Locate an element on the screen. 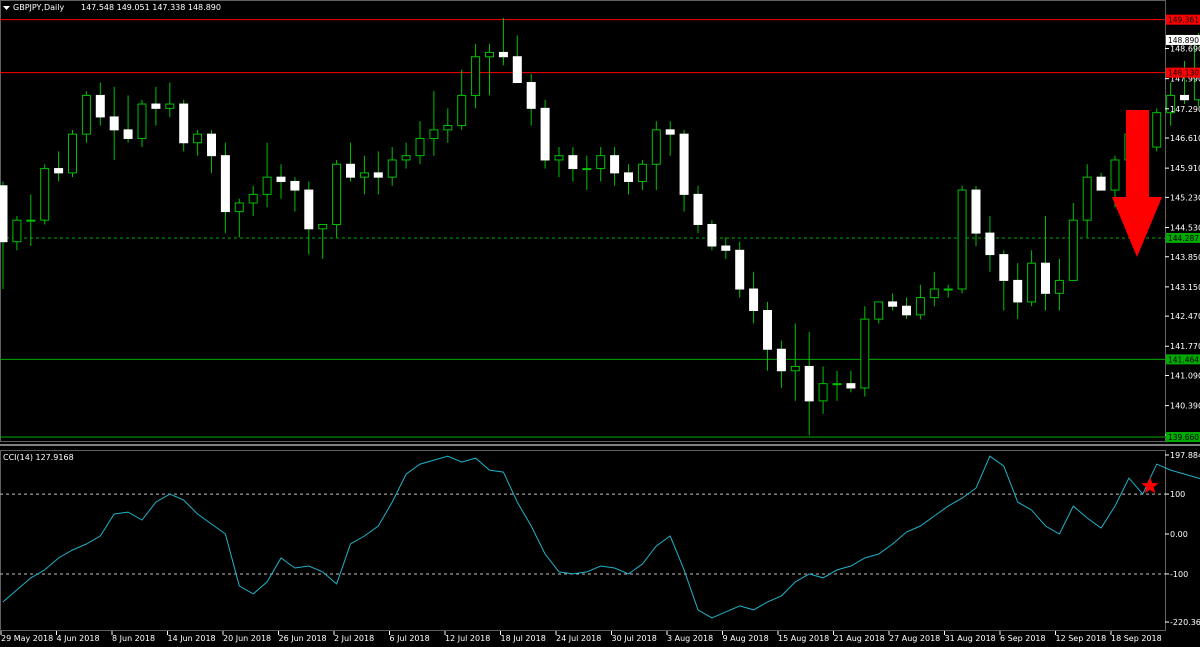 The image size is (1200, 647). cci-title: CCI(14) 127.9168 is located at coordinates (38, 457).